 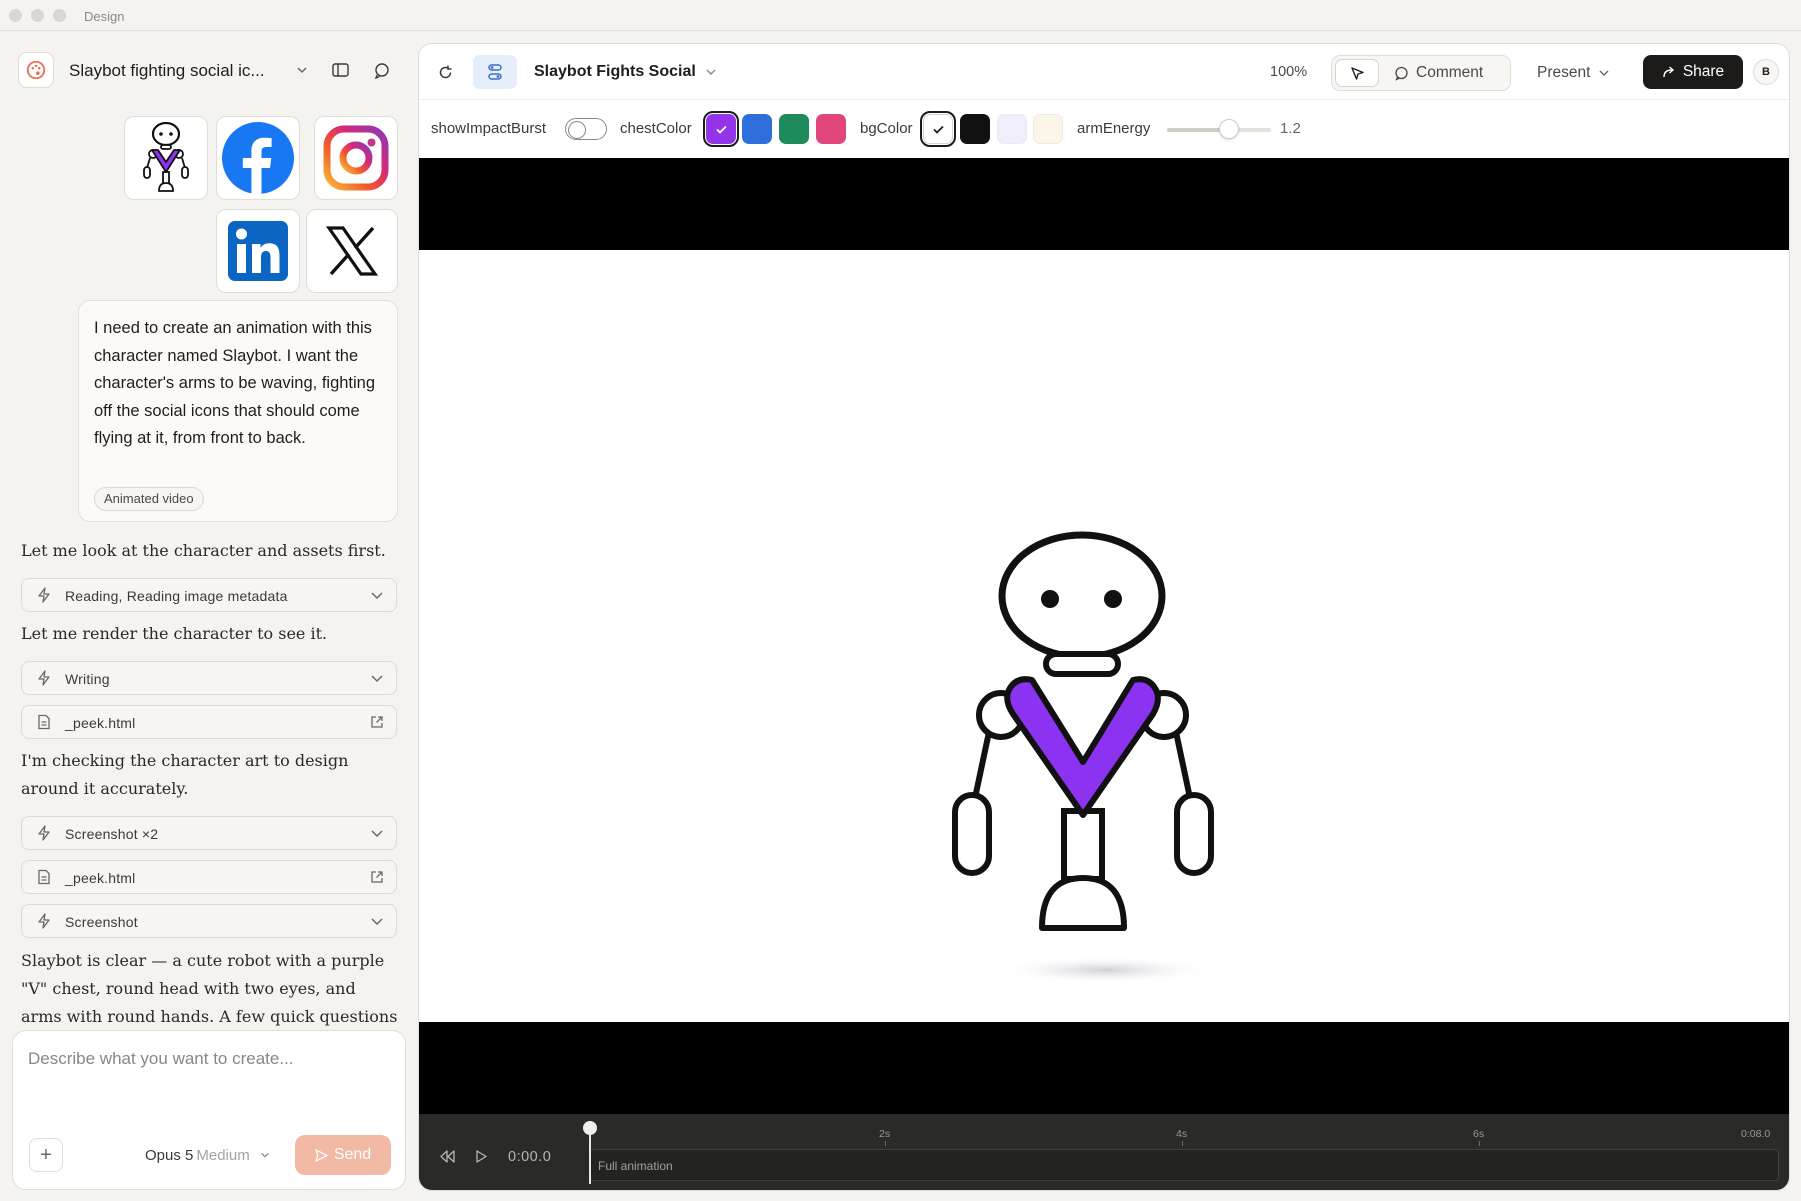 What do you see at coordinates (352, 1154) in the screenshot?
I see `send-label: Send` at bounding box center [352, 1154].